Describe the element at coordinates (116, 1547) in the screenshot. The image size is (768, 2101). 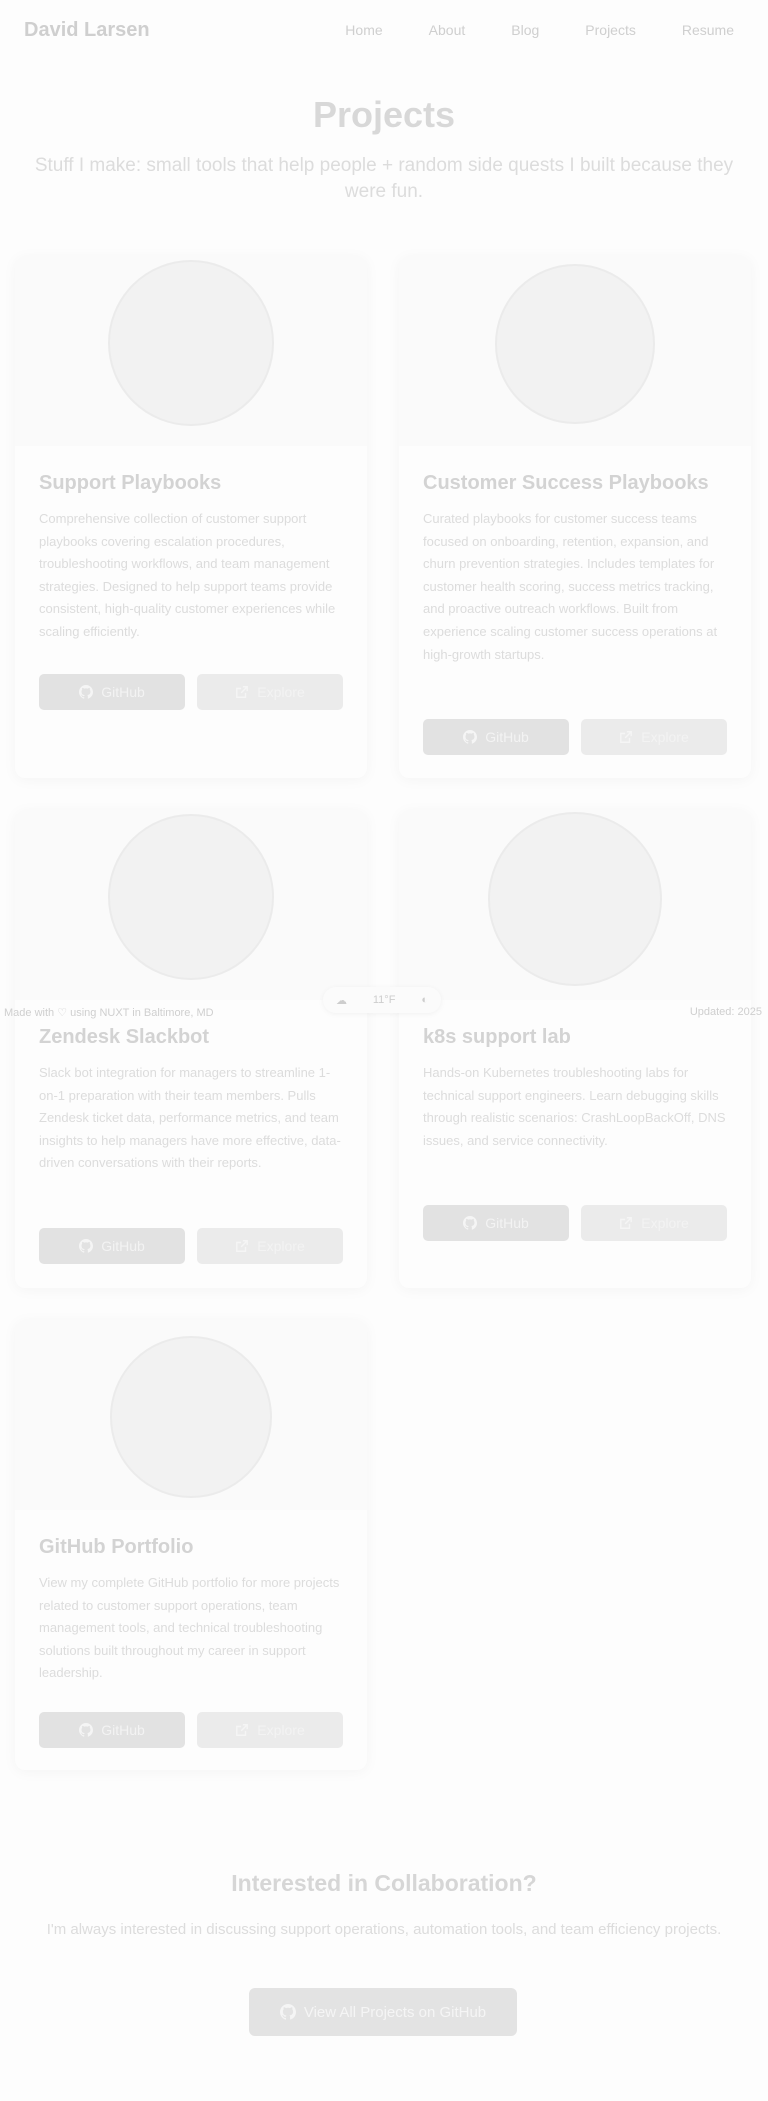
I see `project-title: GitHub Portfolio` at that location.